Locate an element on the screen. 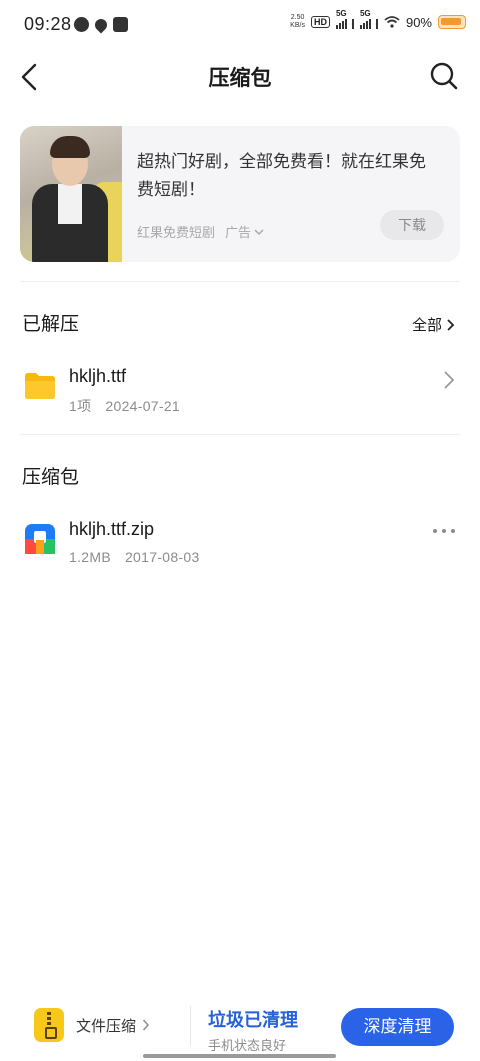  folder-icon is located at coordinates (40, 386).